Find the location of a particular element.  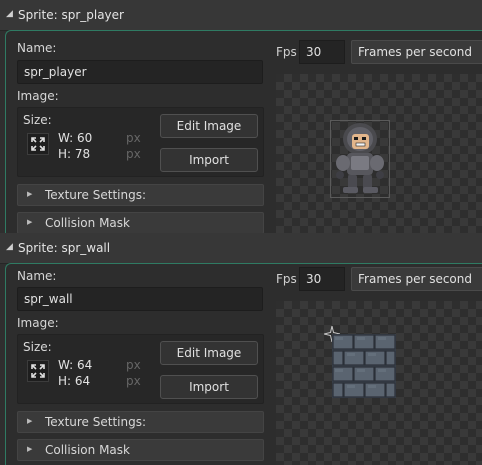

height-value: H: 78 is located at coordinates (74, 154).